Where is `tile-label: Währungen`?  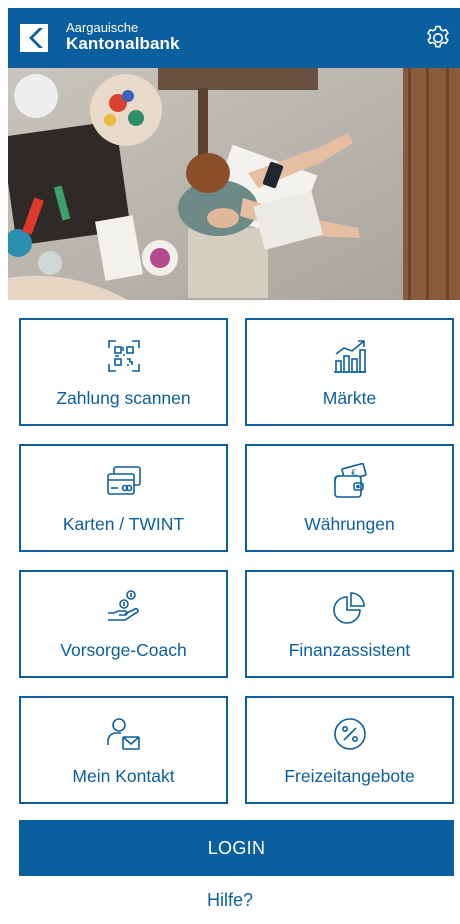
tile-label: Währungen is located at coordinates (349, 524).